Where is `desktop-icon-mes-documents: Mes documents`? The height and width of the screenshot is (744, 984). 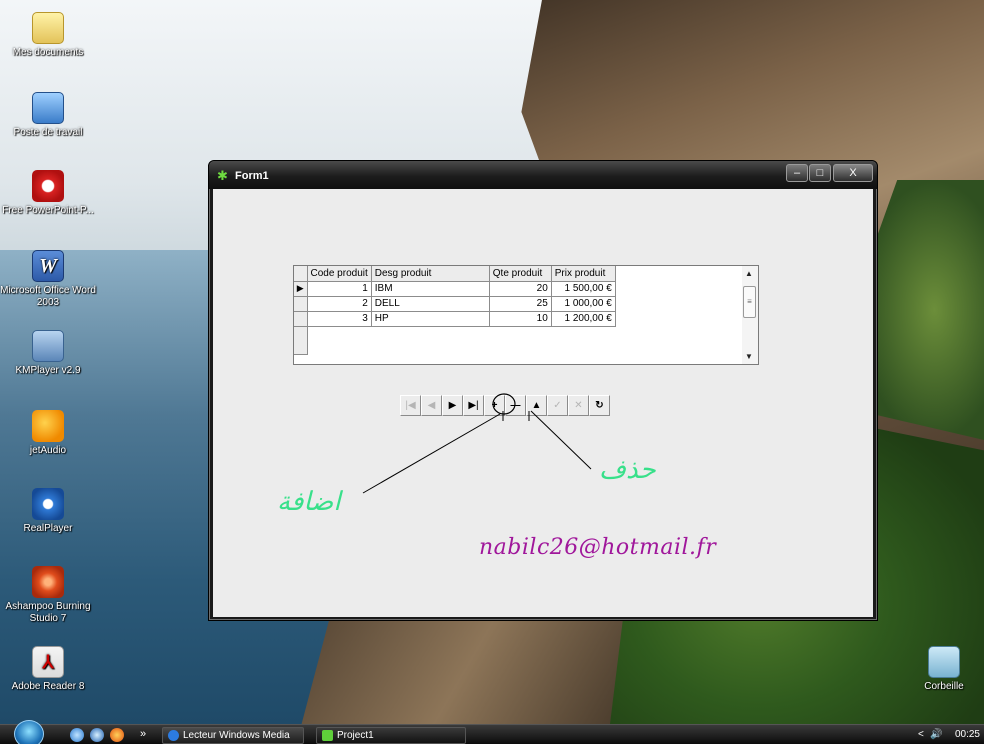
desktop-icon-mes-documents: Mes documents is located at coordinates (48, 35).